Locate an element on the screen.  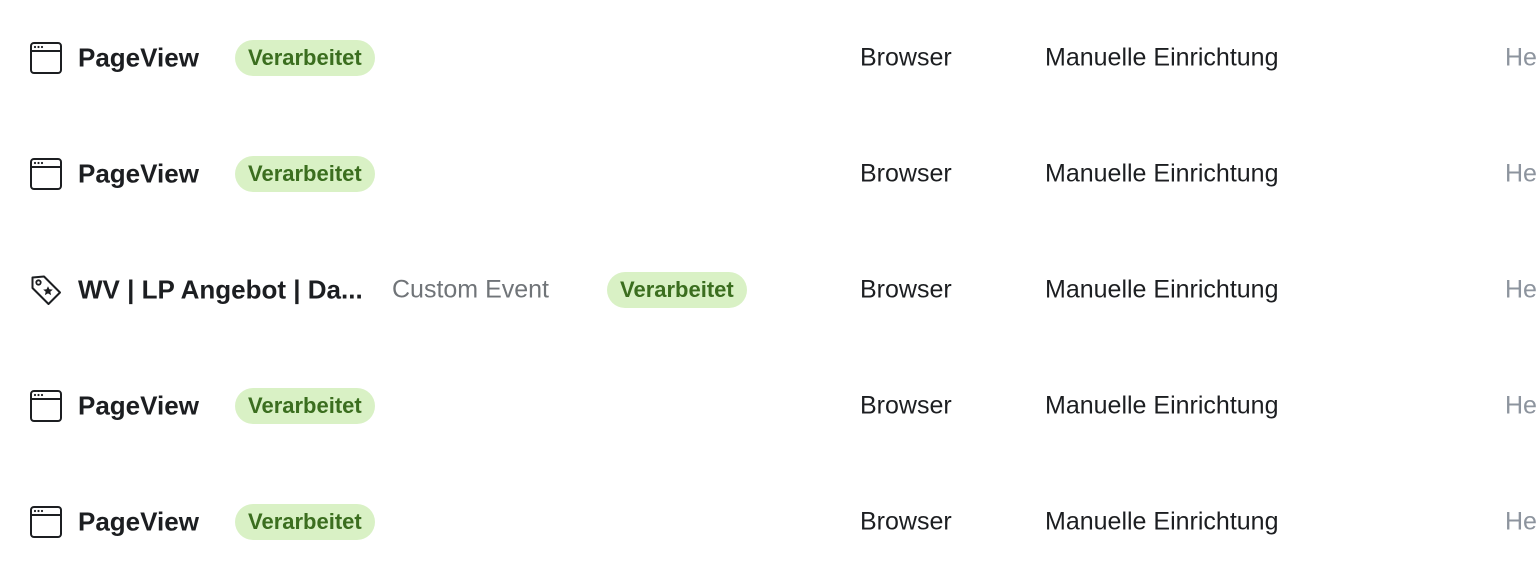
event-type-label: Custom Event is located at coordinates (471, 289).